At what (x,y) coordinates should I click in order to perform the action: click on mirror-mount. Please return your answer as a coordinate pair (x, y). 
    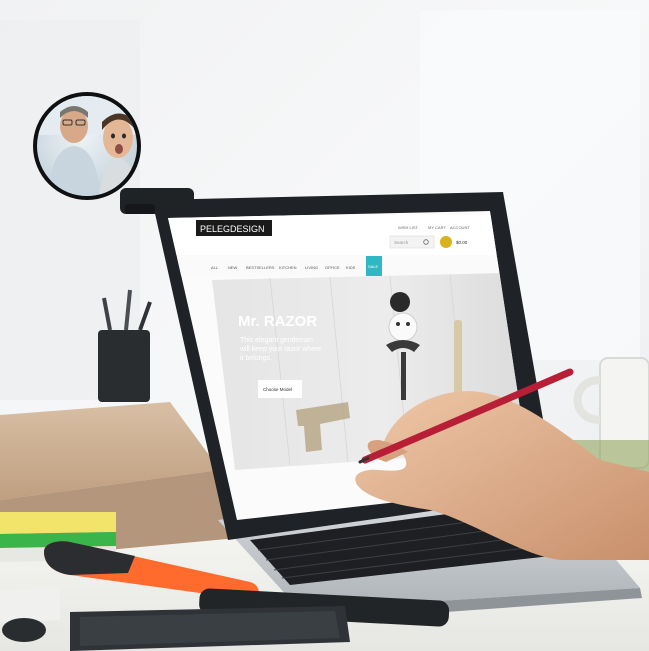
    Looking at the image, I should click on (140, 209).